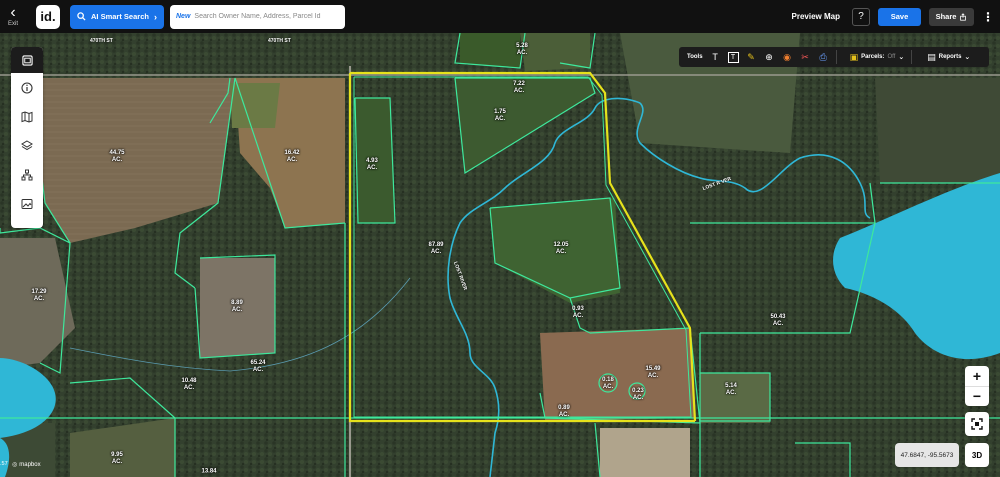 This screenshot has height=477, width=1000. I want to click on parcel-label: 8.89 AC., so click(237, 307).